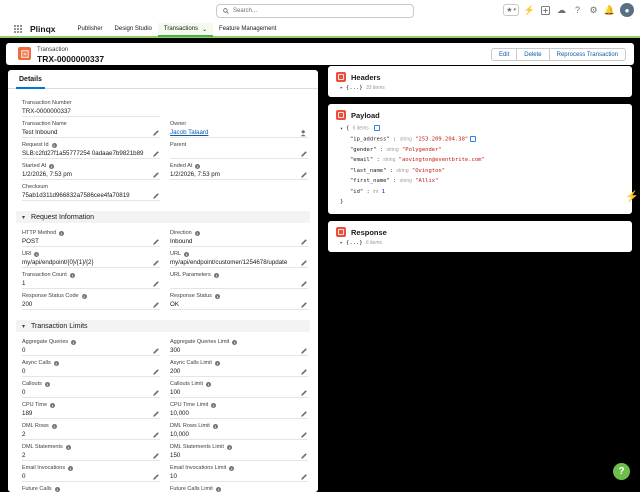  I want to click on field-value: 300, so click(239, 351).